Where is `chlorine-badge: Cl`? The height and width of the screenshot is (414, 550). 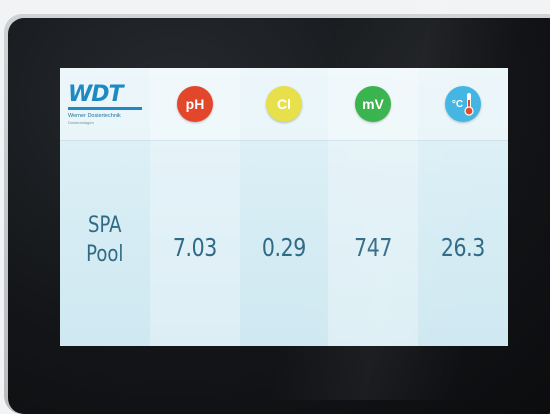
chlorine-badge: Cl is located at coordinates (284, 104).